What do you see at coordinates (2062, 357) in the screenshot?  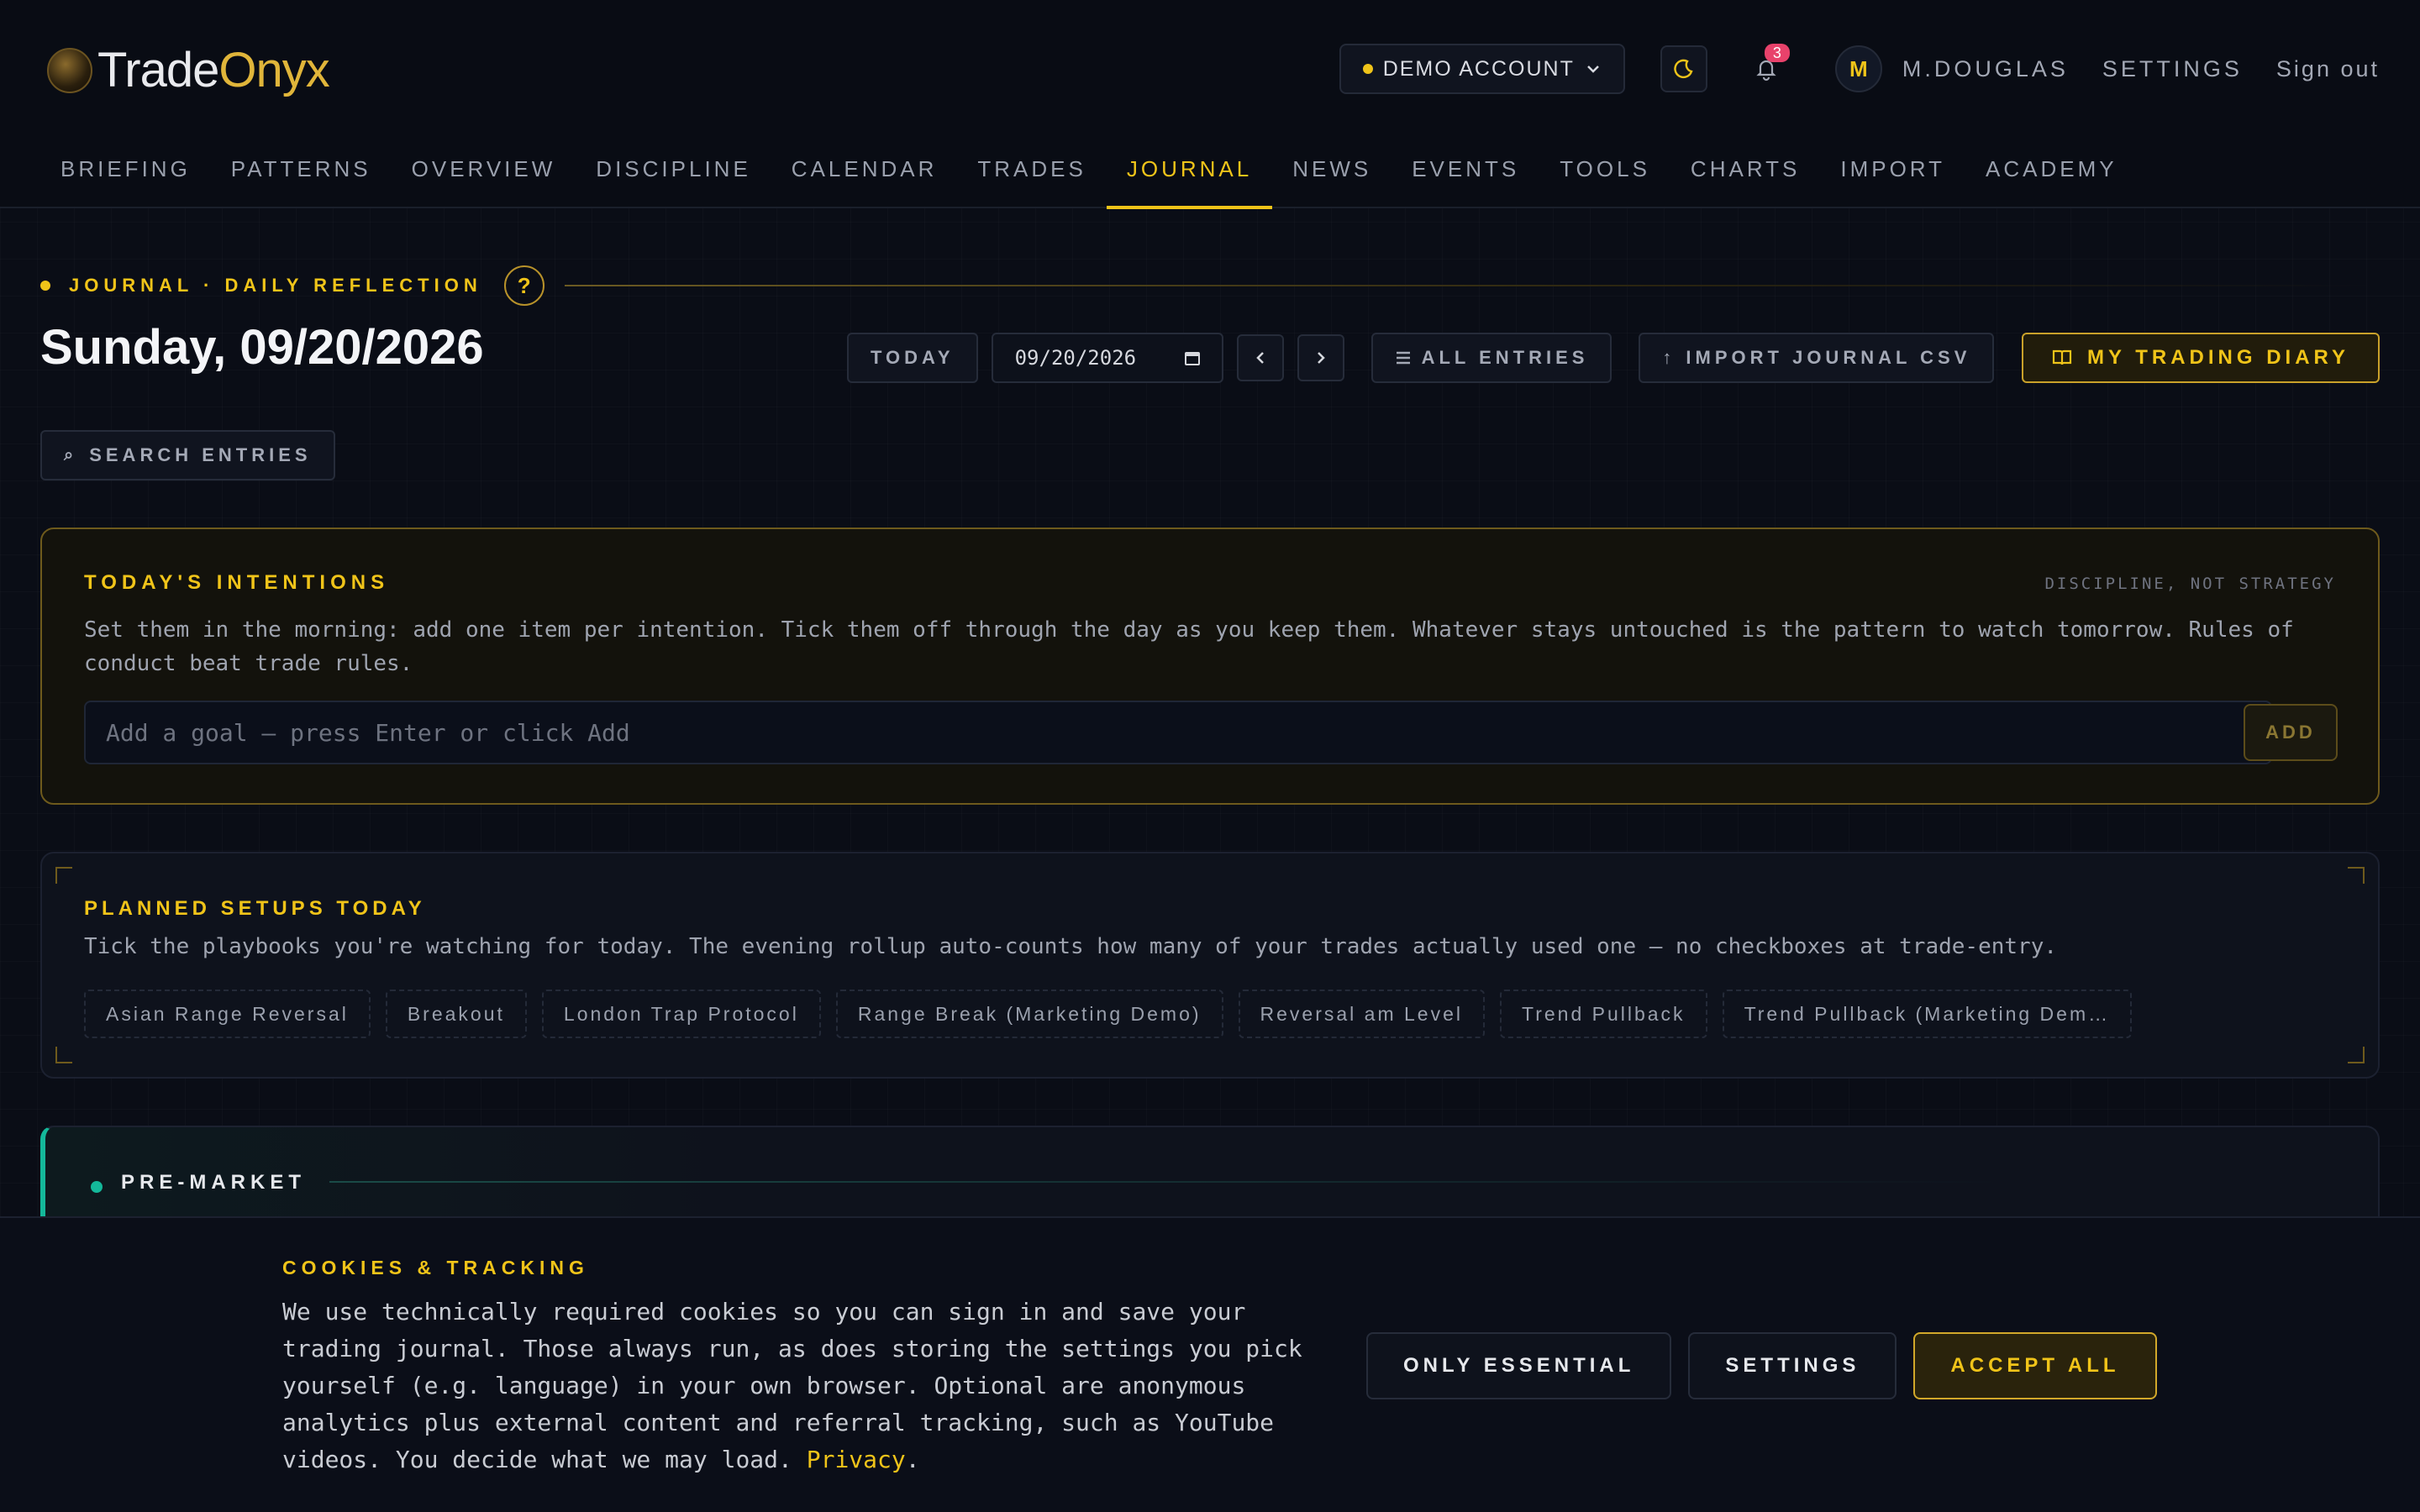 I see `book-icon` at bounding box center [2062, 357].